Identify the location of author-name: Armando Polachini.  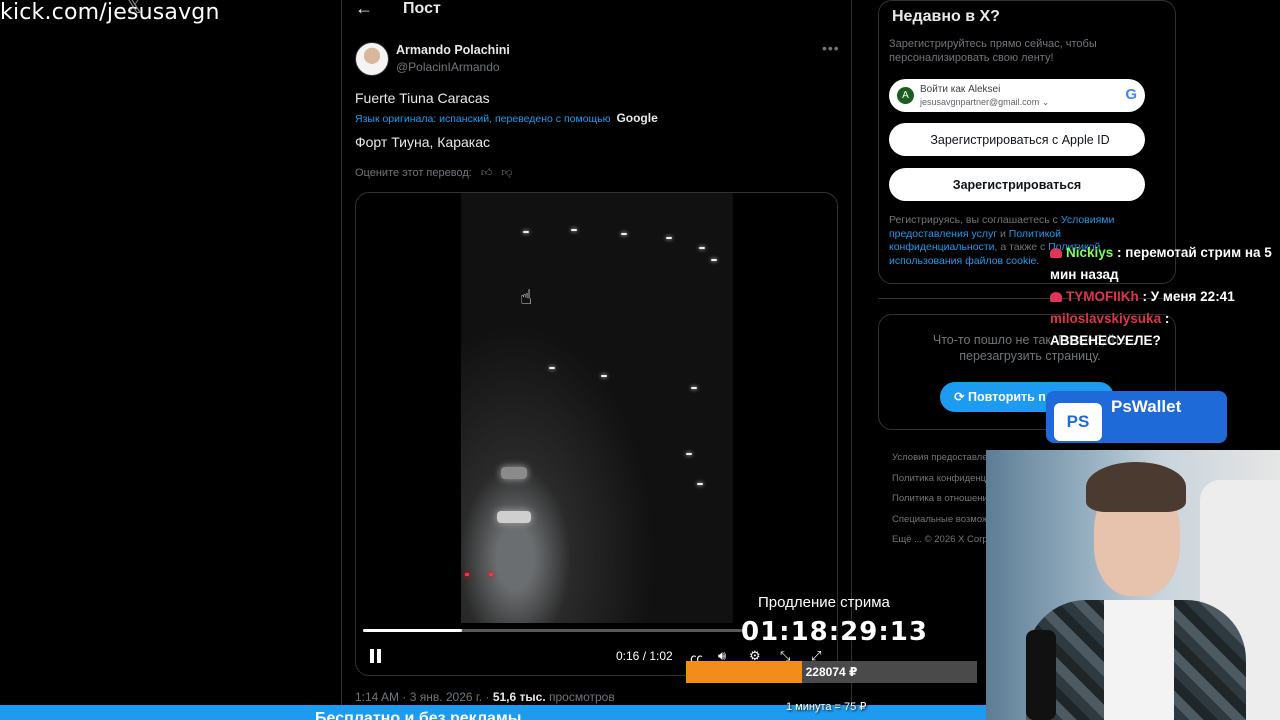
(453, 50).